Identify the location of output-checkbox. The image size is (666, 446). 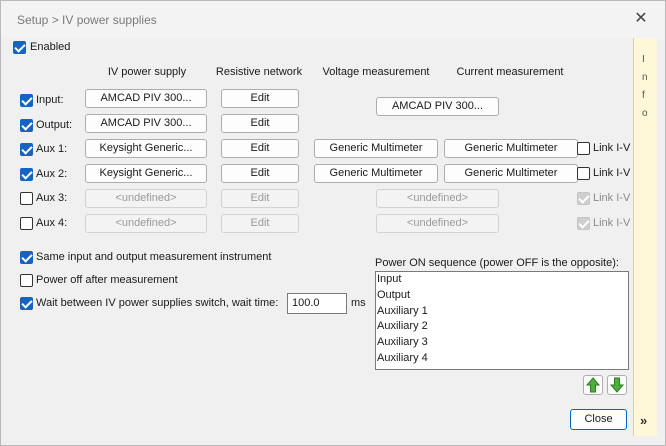
(26, 125).